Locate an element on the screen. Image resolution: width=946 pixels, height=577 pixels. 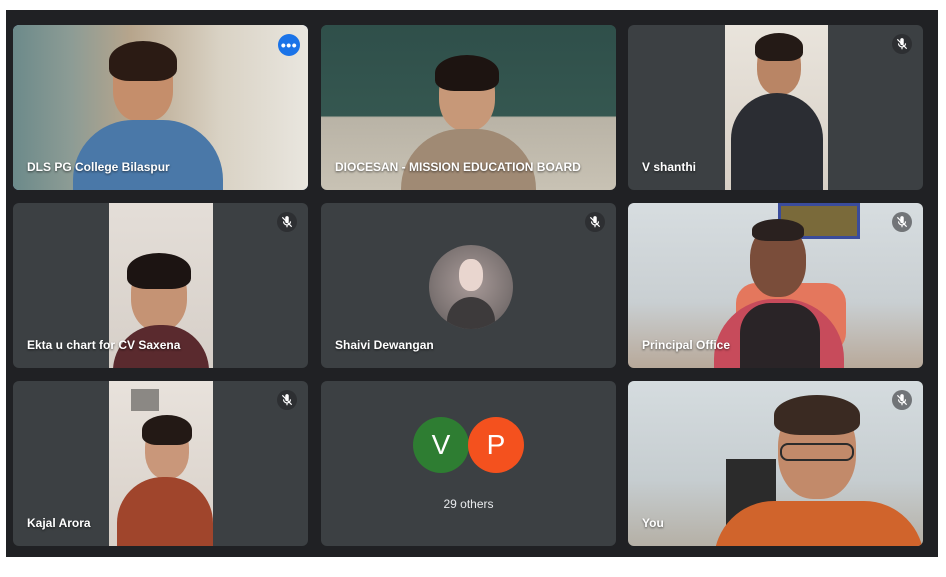
person-glasses is located at coordinates (817, 452).